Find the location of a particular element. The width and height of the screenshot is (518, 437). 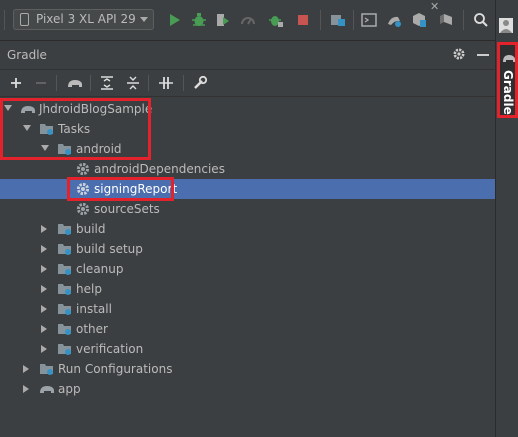

tree-row-task: androidDependencies is located at coordinates (247, 169).